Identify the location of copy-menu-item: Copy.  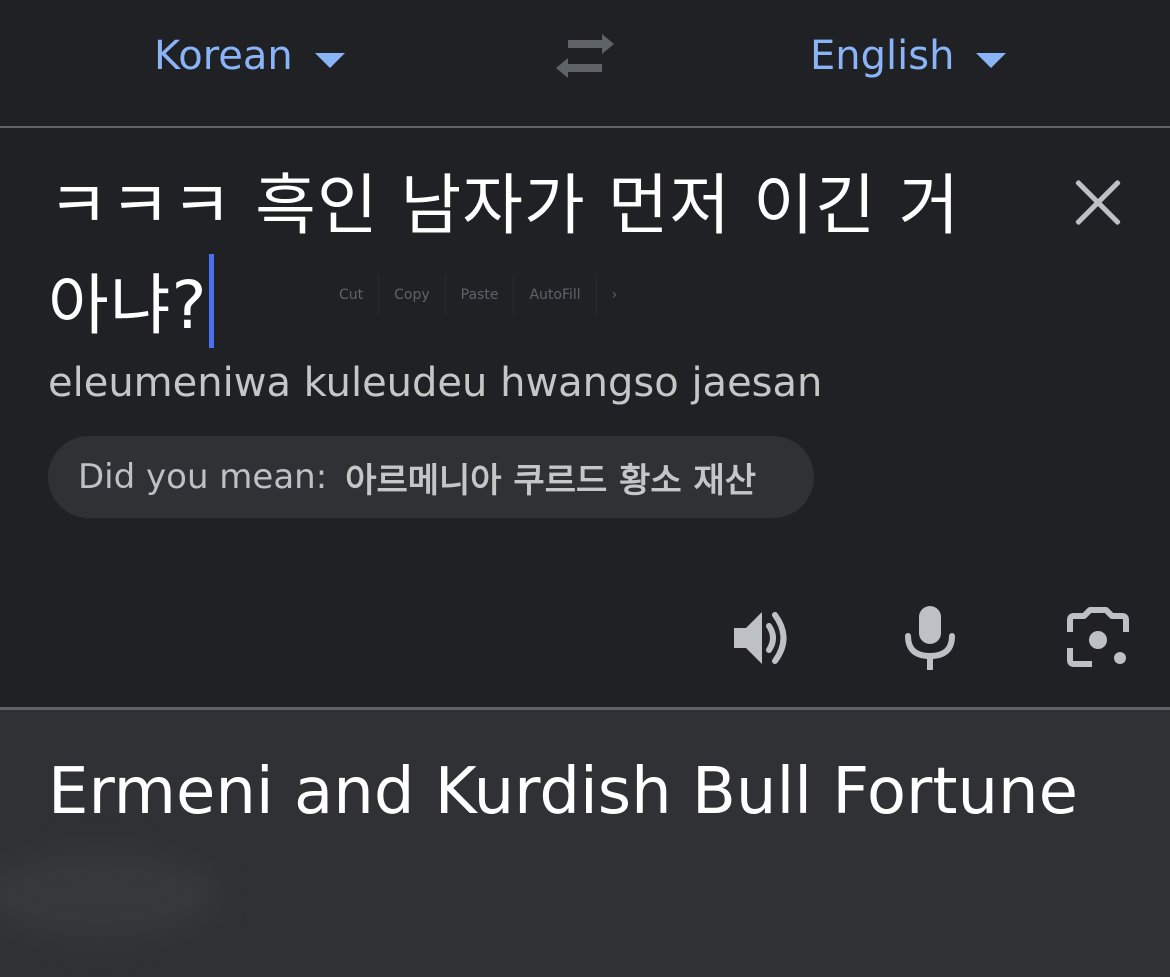
(412, 295).